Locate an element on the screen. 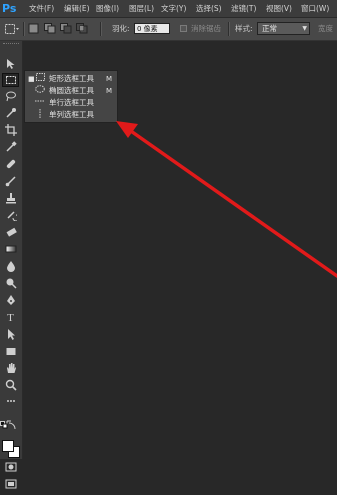 The height and width of the screenshot is (495, 337). quick-mask-icon is located at coordinates (10, 468).